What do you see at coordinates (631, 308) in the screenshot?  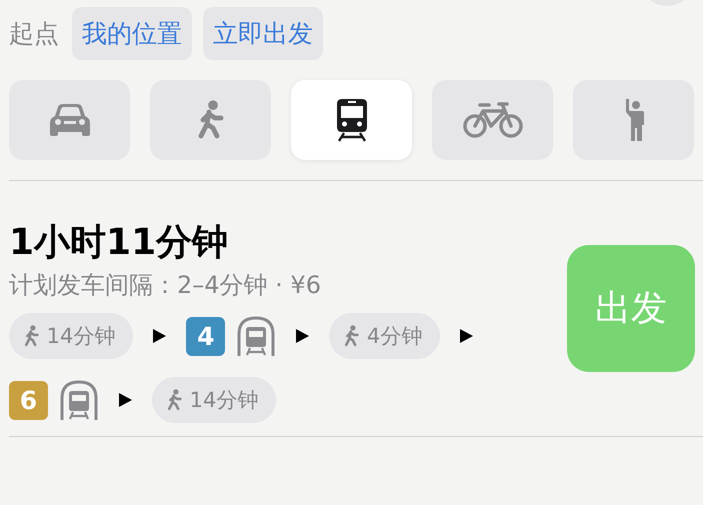 I see `go-button: 出发` at bounding box center [631, 308].